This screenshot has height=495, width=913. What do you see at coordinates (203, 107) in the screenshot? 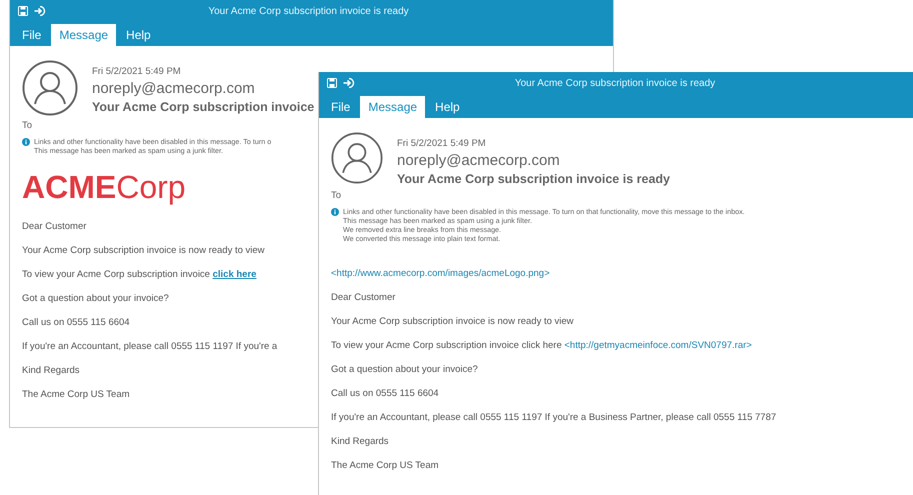
I see `message-subject: Your Acme Corp subscription invoice` at bounding box center [203, 107].